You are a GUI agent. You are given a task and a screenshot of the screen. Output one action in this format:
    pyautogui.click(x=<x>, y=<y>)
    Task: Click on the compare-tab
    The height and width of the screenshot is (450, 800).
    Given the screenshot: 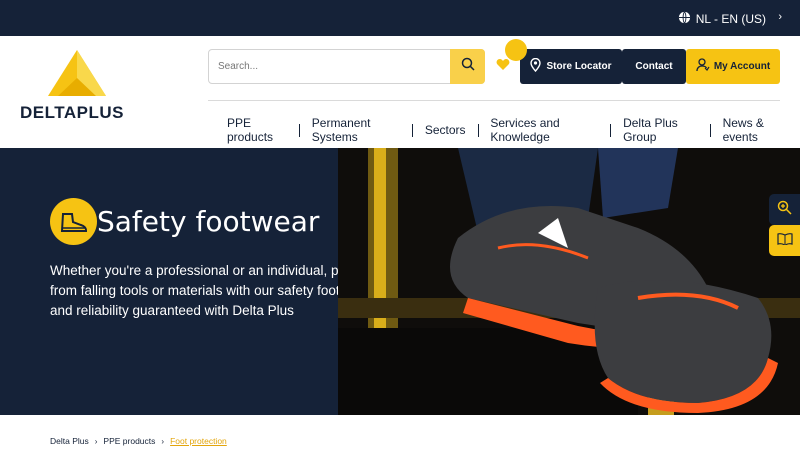 What is the action you would take?
    pyautogui.click(x=784, y=209)
    